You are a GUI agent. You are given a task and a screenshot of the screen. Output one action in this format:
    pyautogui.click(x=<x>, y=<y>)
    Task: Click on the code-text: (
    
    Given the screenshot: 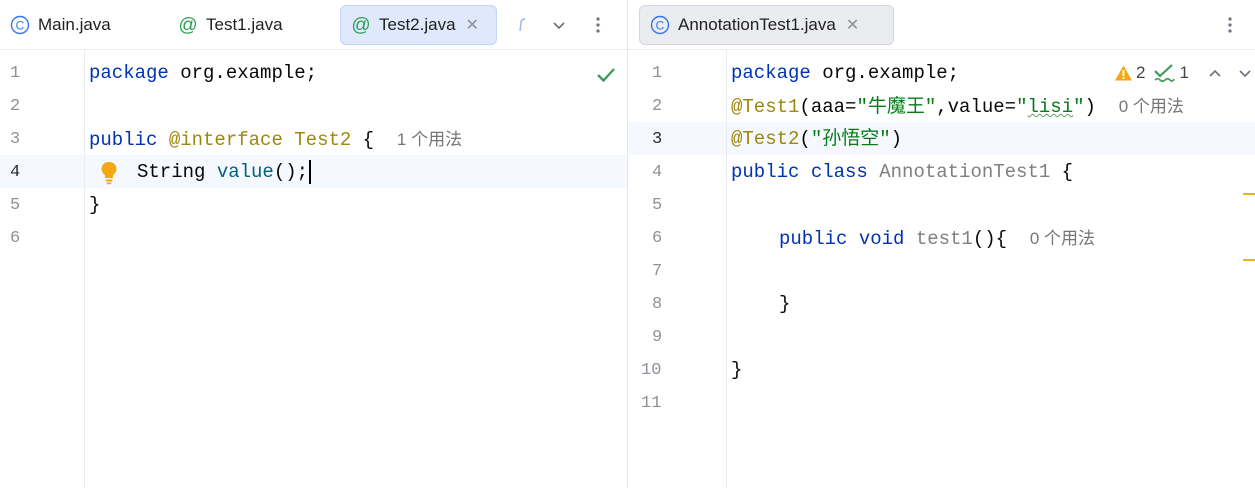 What is the action you would take?
    pyautogui.click(x=805, y=139)
    